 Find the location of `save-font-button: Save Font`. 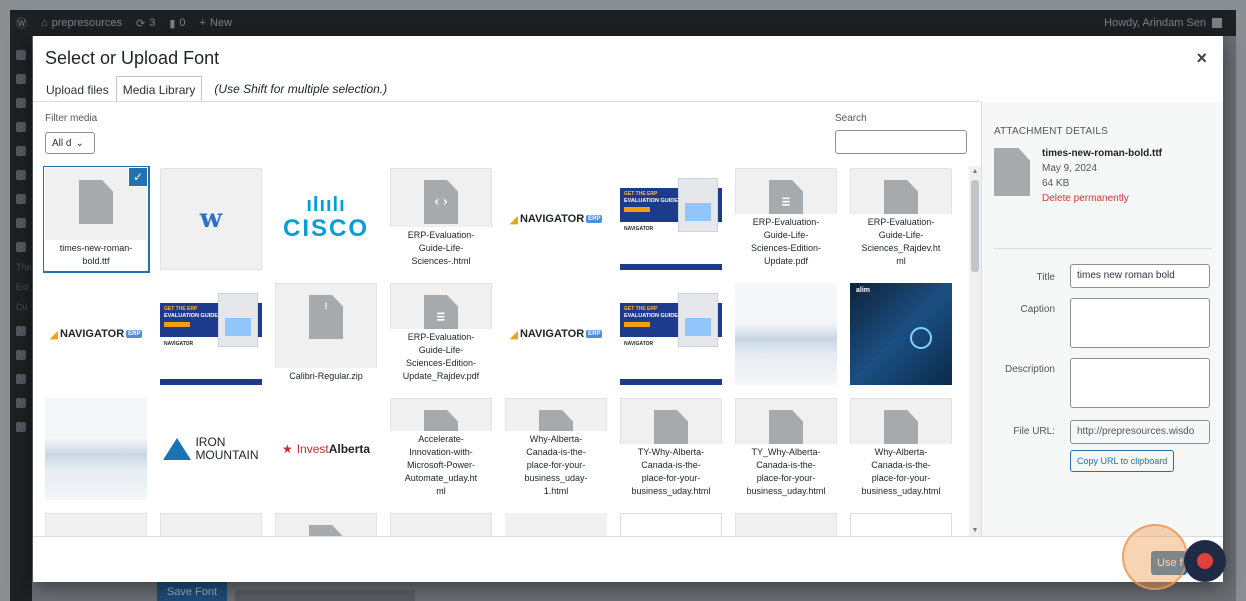

save-font-button: Save Font is located at coordinates (192, 591).